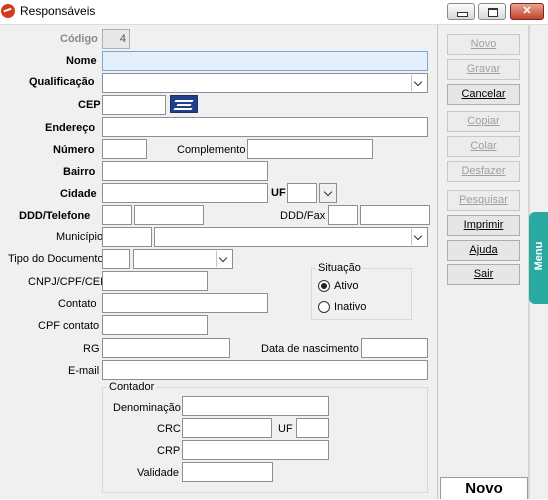  I want to click on title-bar: Responsáveis ✕, so click(274, 12).